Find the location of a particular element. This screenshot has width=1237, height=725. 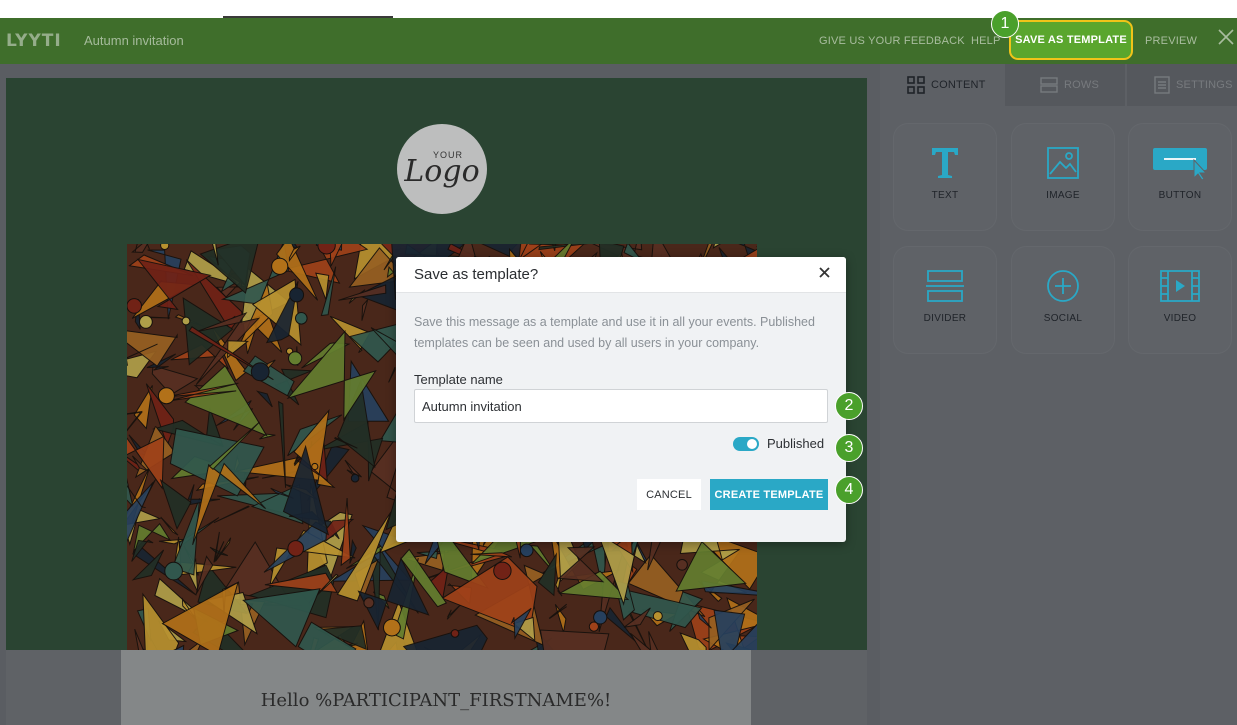

block-button: BUTTON is located at coordinates (1180, 177).